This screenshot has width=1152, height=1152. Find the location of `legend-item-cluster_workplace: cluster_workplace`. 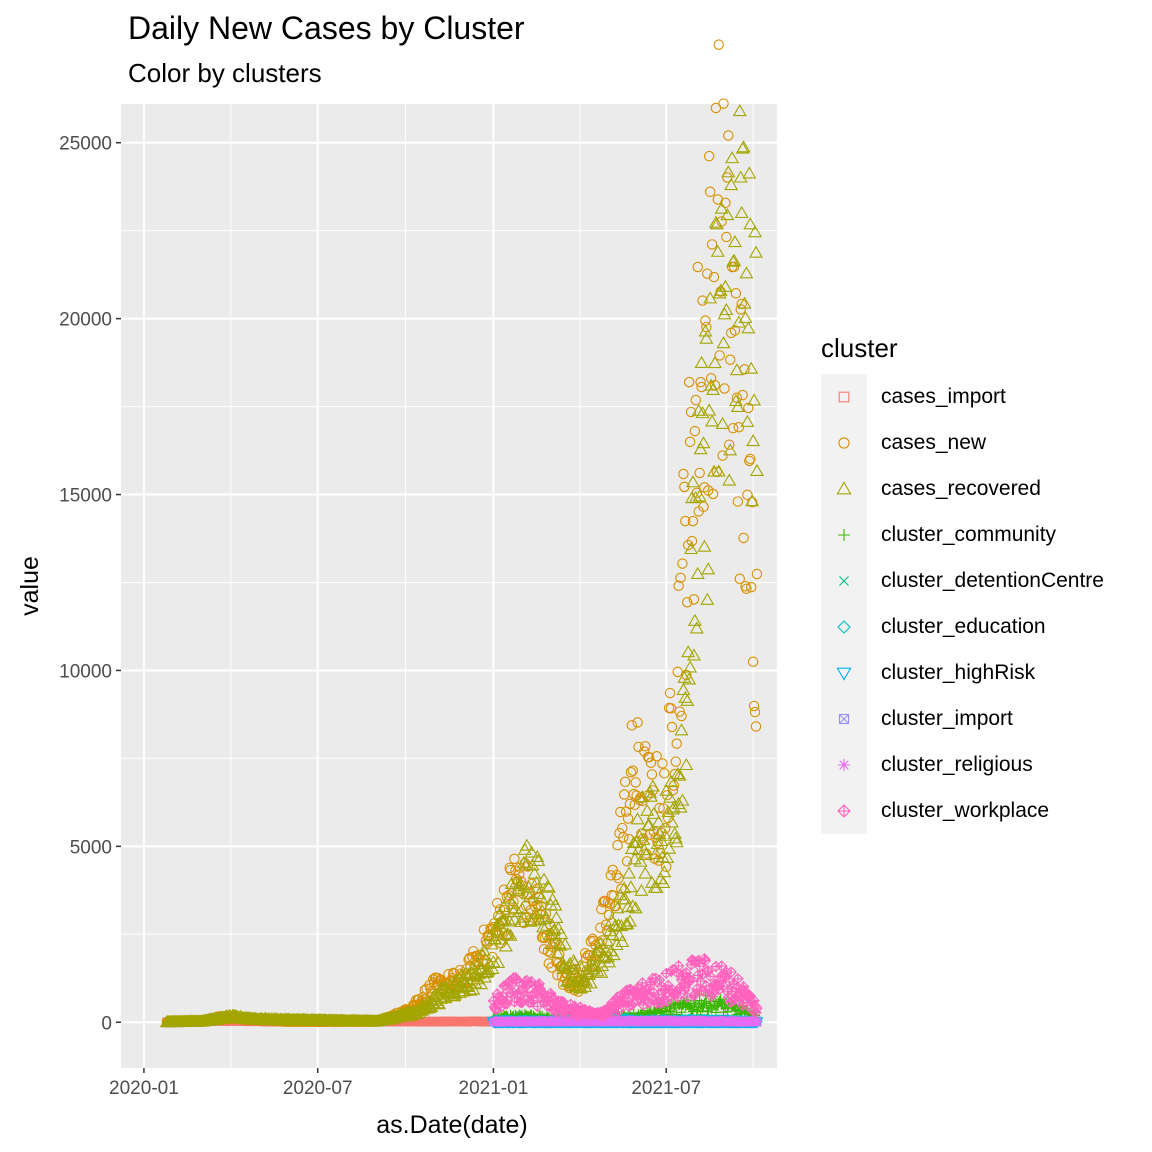

legend-item-cluster_workplace: cluster_workplace is located at coordinates (962, 811).